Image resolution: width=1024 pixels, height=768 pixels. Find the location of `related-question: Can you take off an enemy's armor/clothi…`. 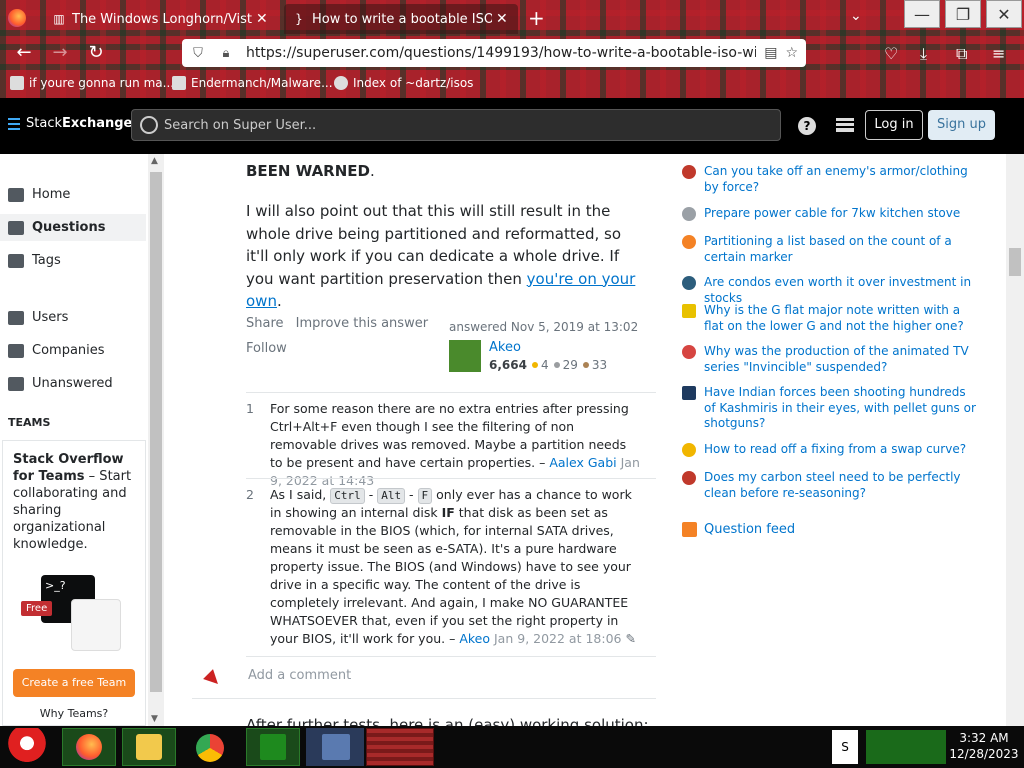

related-question: Can you take off an enemy's armor/clothi… is located at coordinates (842, 180).